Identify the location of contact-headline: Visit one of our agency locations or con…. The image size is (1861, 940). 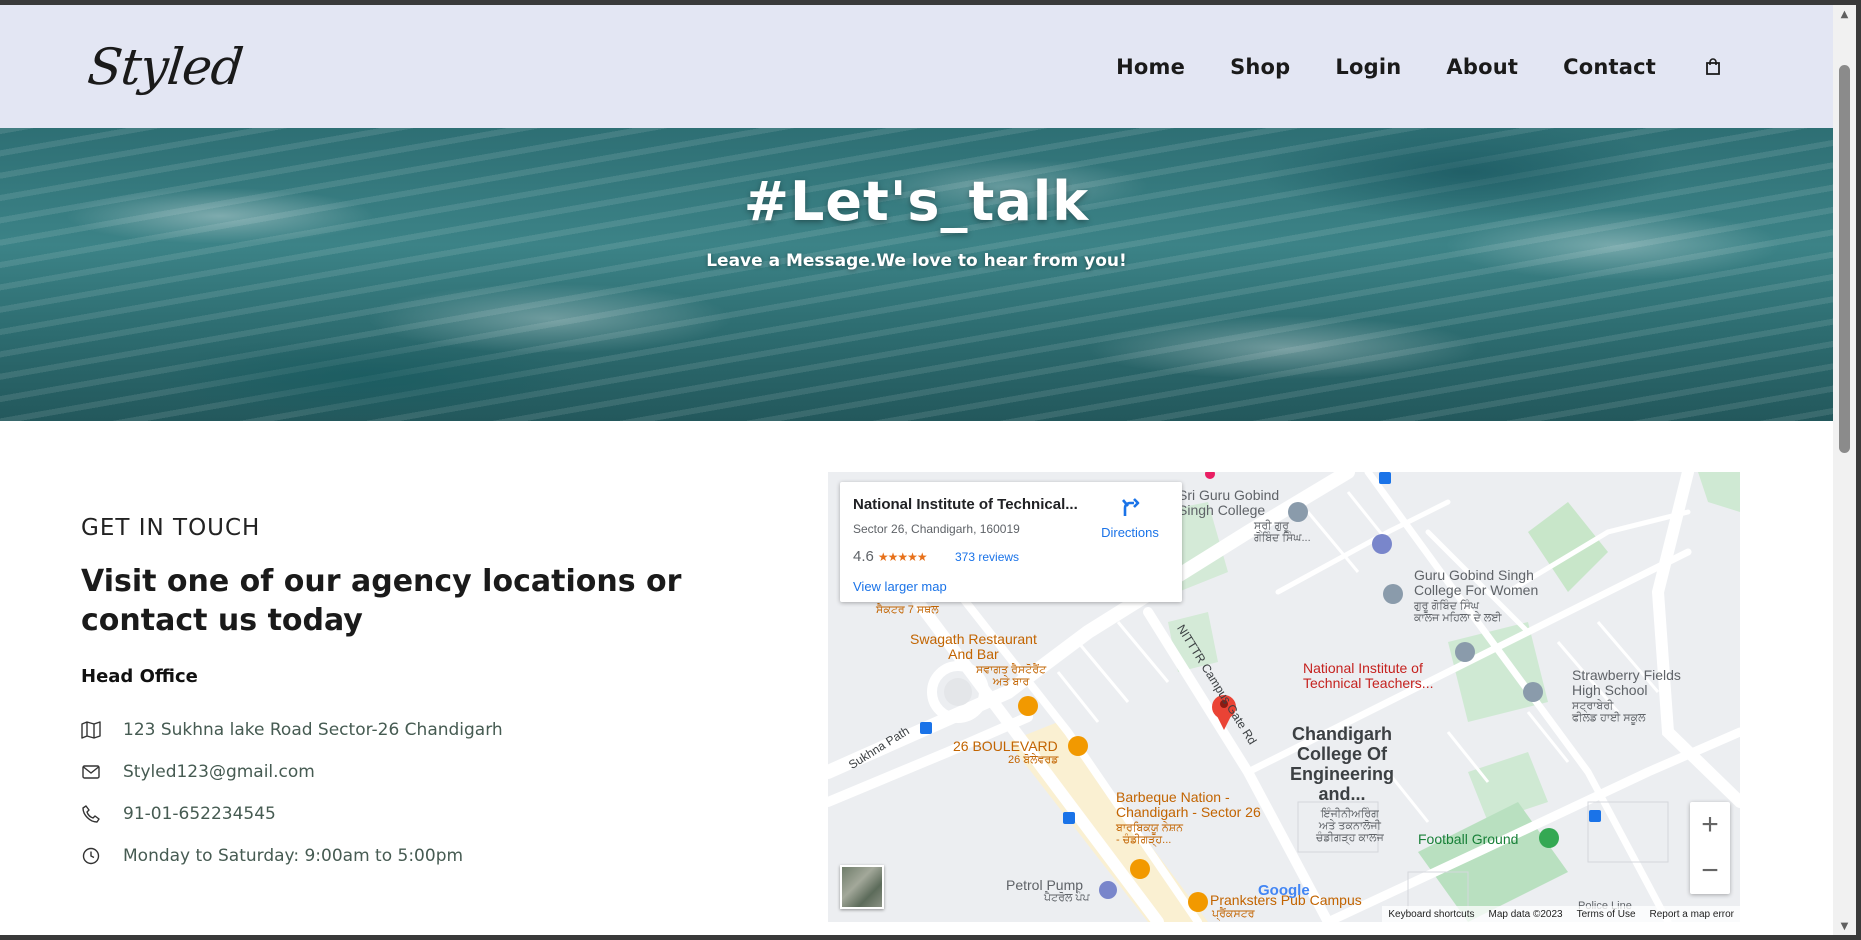
(381, 601).